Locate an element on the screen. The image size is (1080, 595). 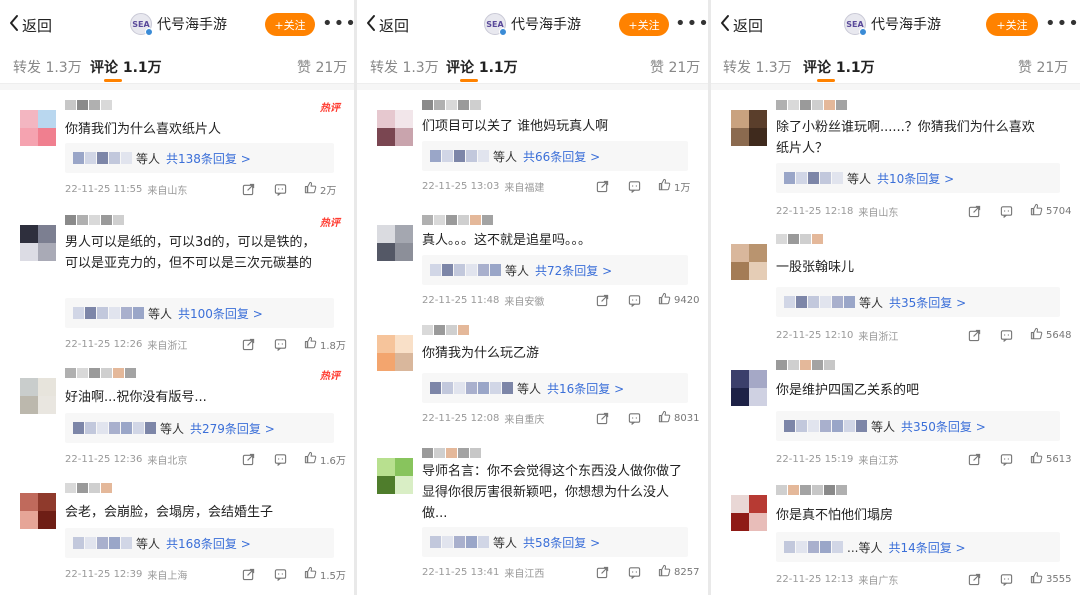
replies-link: 等人 共10条回复 > is located at coordinates (918, 178).